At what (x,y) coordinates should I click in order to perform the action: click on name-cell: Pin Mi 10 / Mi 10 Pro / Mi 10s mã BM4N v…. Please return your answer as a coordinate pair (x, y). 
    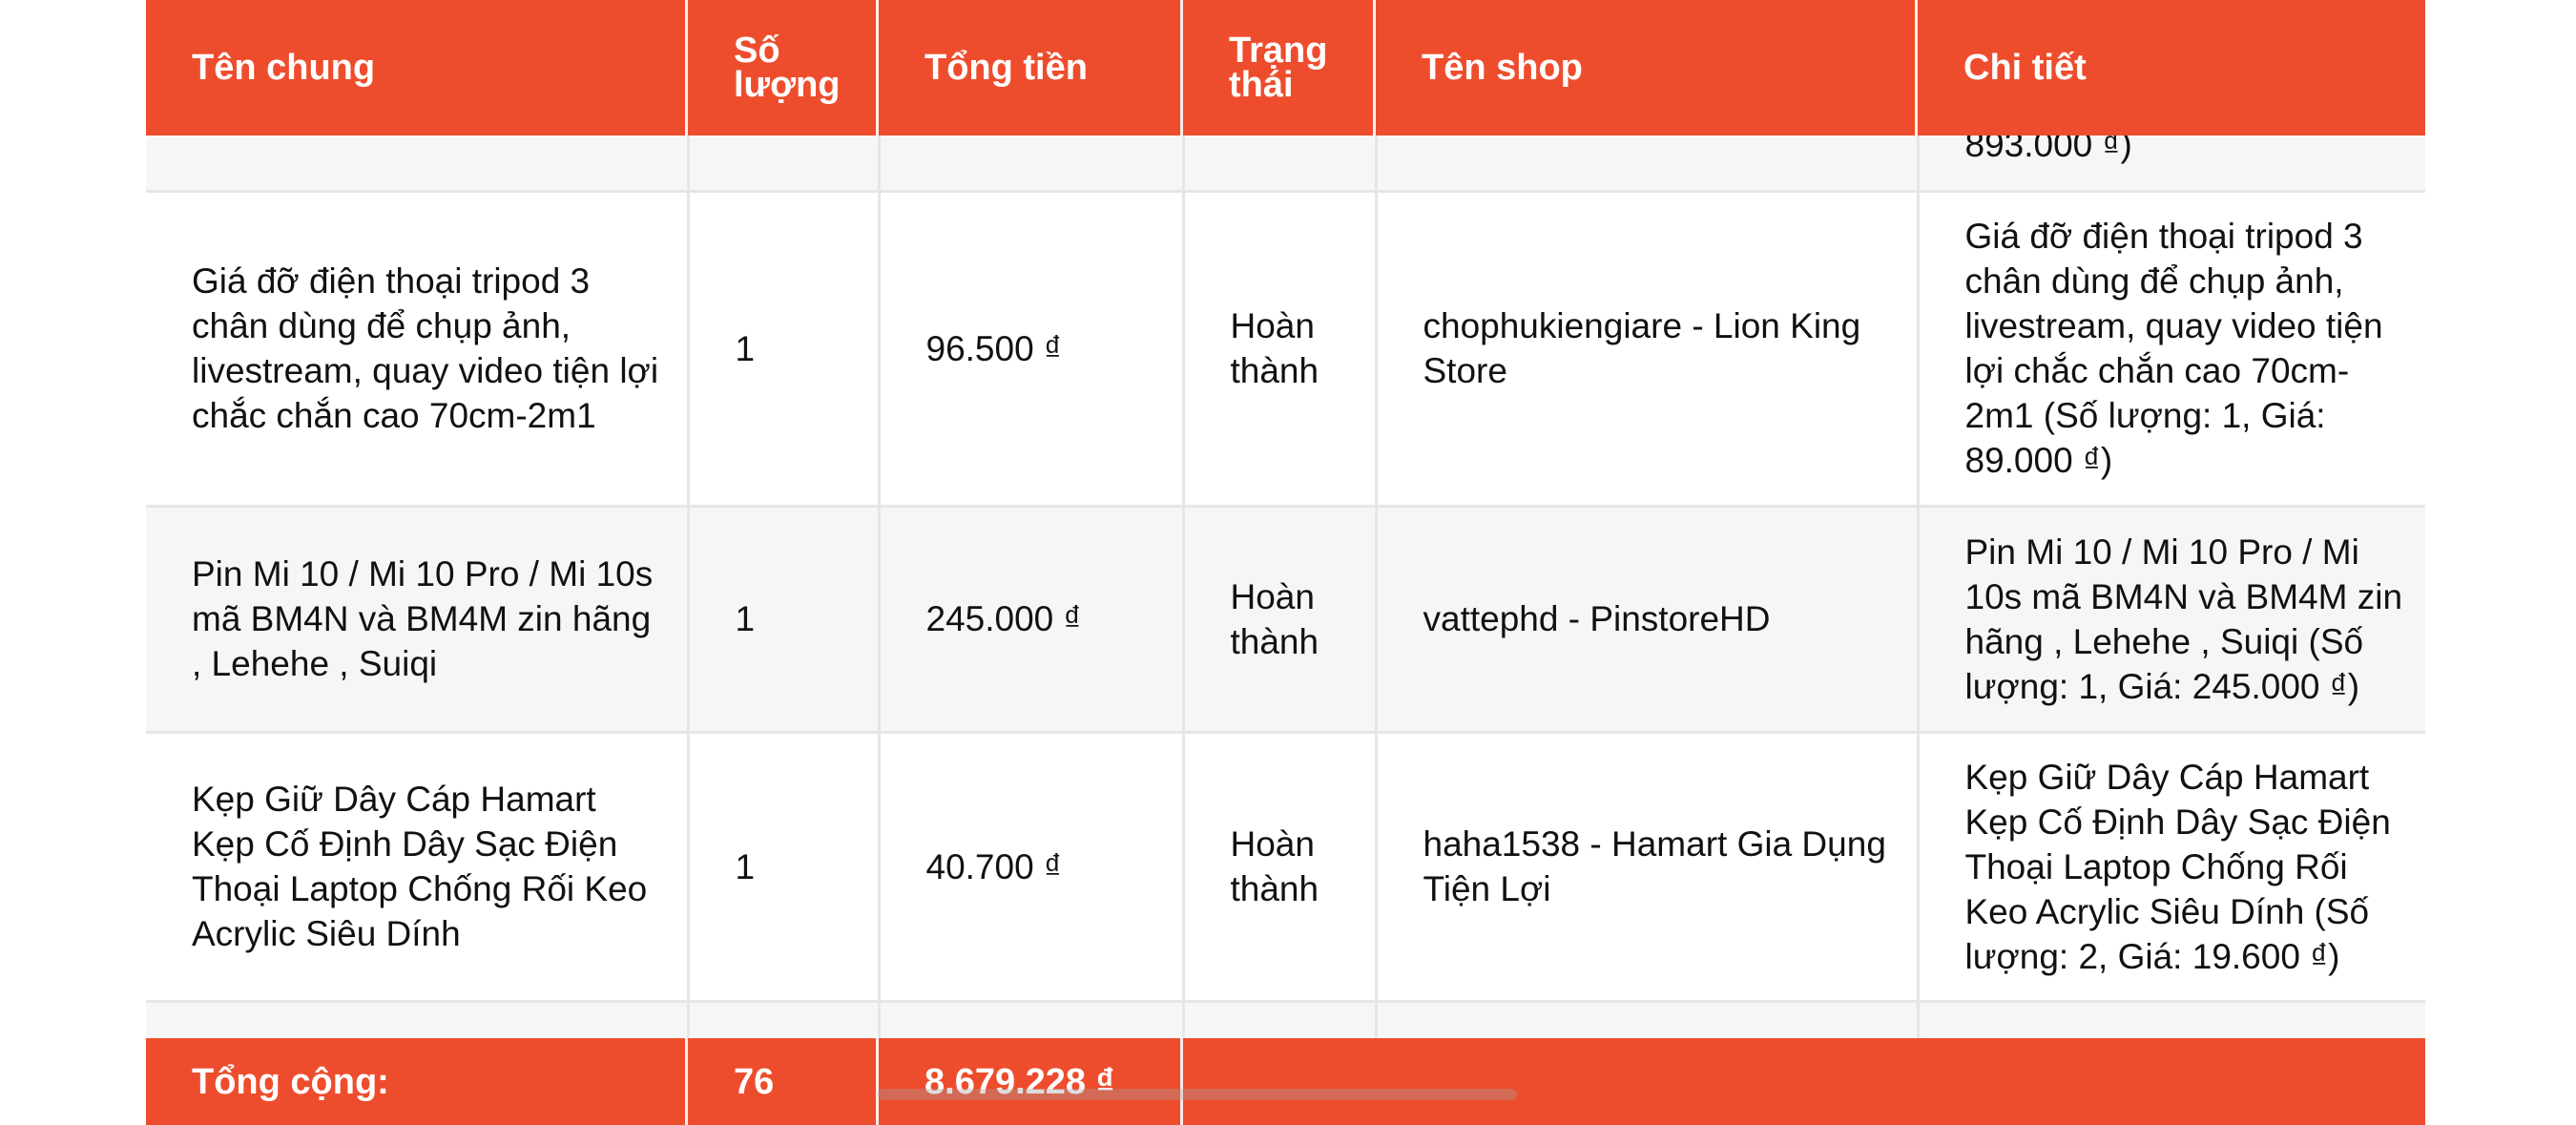
    Looking at the image, I should click on (418, 619).